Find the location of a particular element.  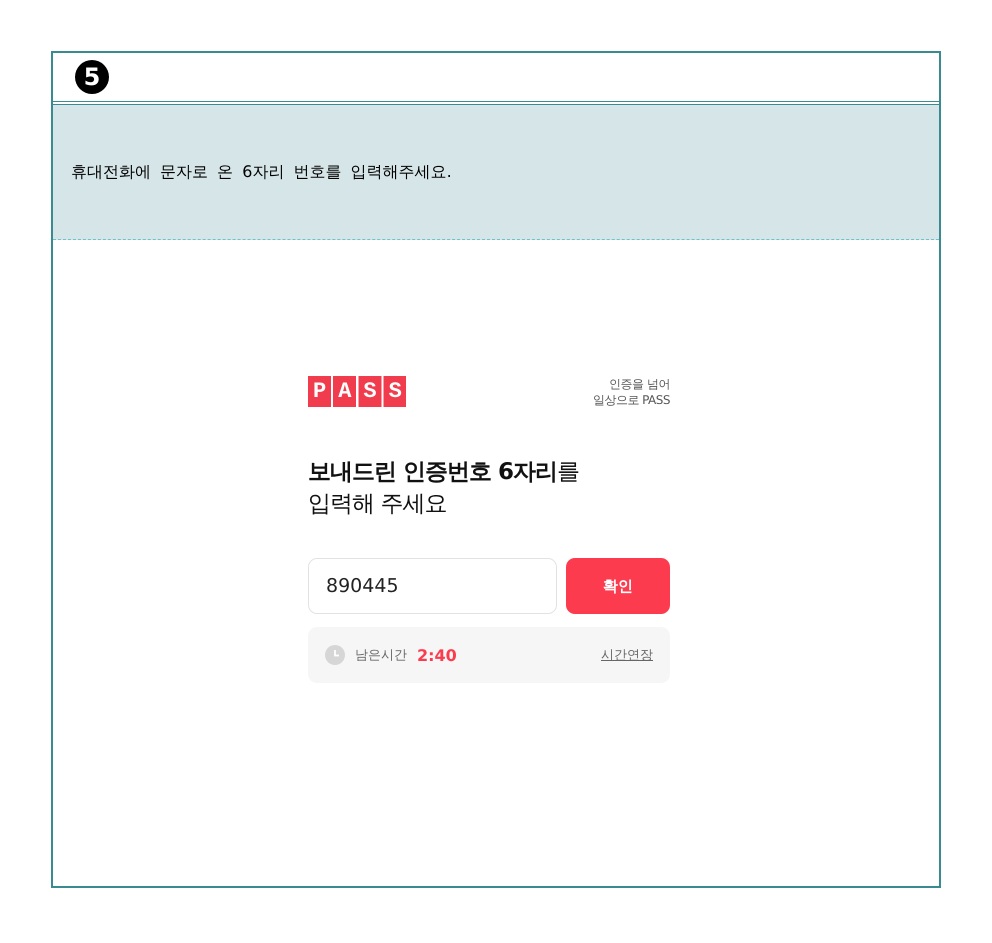

instruction-text: 휴대전화에 문자로 온 6자리 번호를 입력해주세요. is located at coordinates (261, 172).